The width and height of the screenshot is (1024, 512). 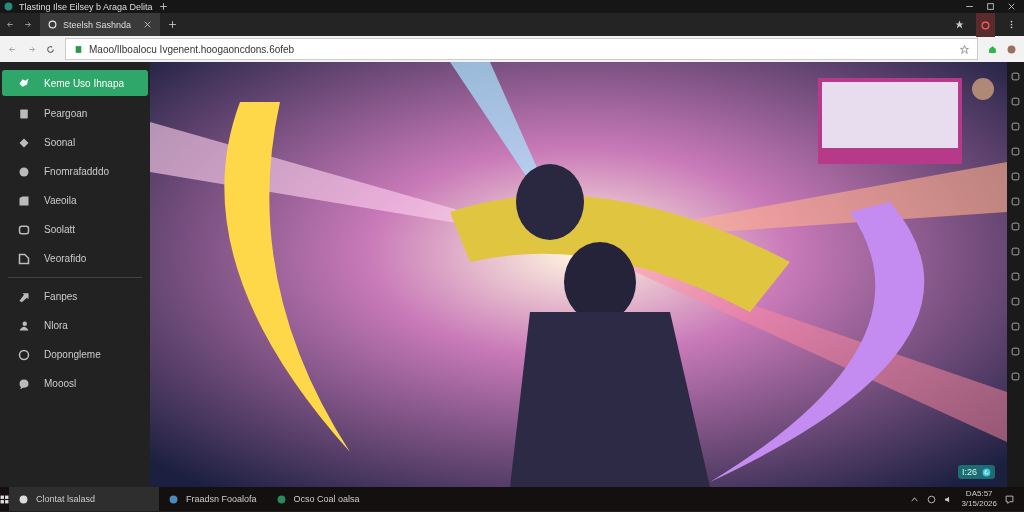 I want to click on extension-icon, so click(x=959, y=24).